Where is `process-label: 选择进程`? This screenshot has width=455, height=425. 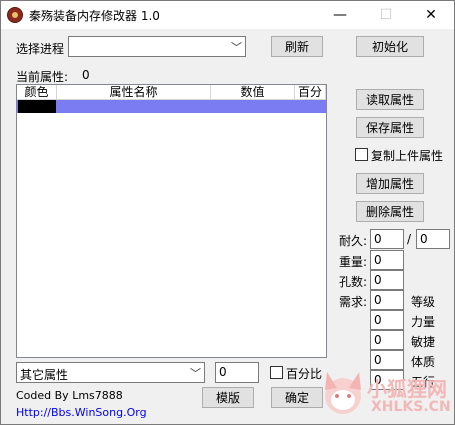 process-label: 选择进程 is located at coordinates (40, 49).